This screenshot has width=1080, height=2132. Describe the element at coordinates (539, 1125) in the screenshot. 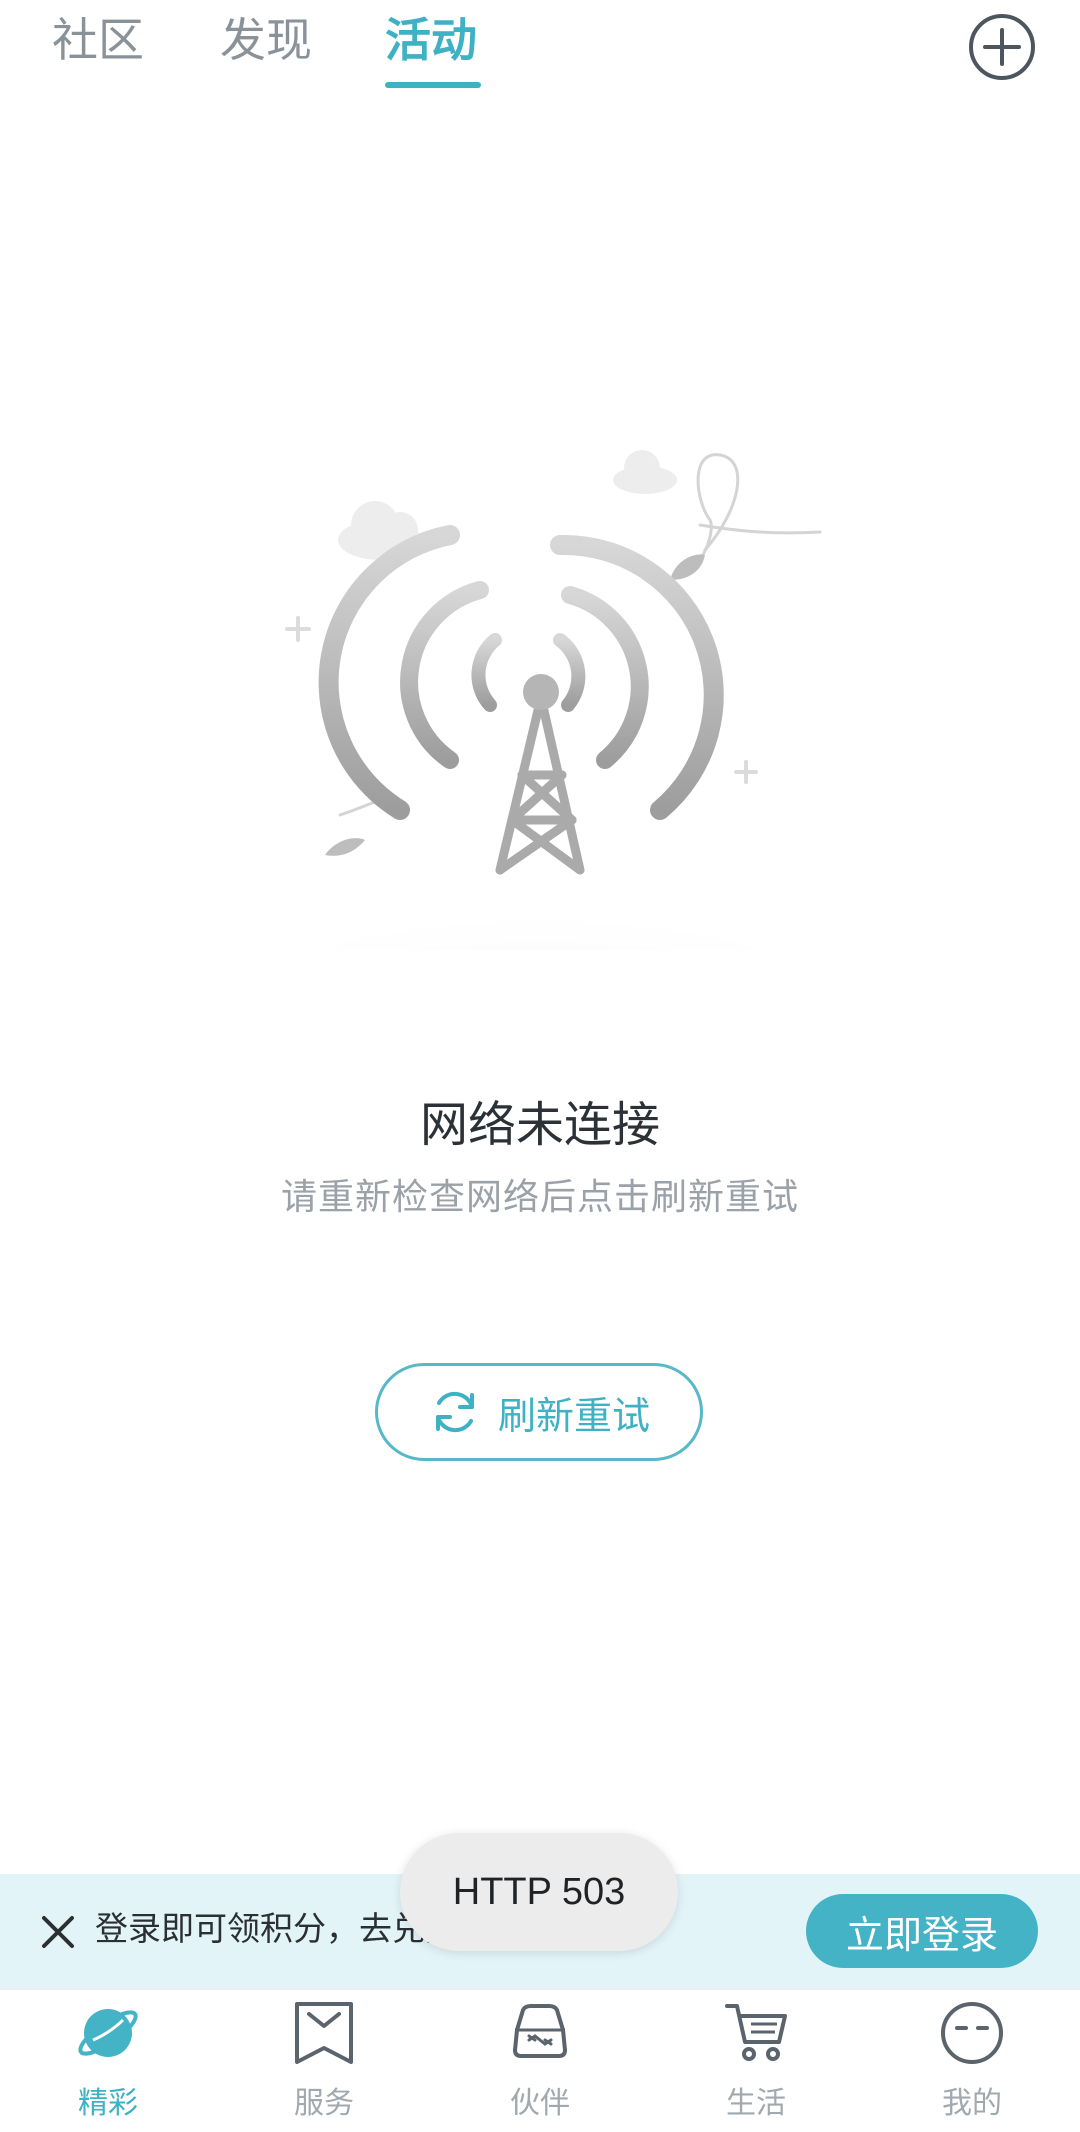

I see `empty-state-title: 网络未连接` at that location.